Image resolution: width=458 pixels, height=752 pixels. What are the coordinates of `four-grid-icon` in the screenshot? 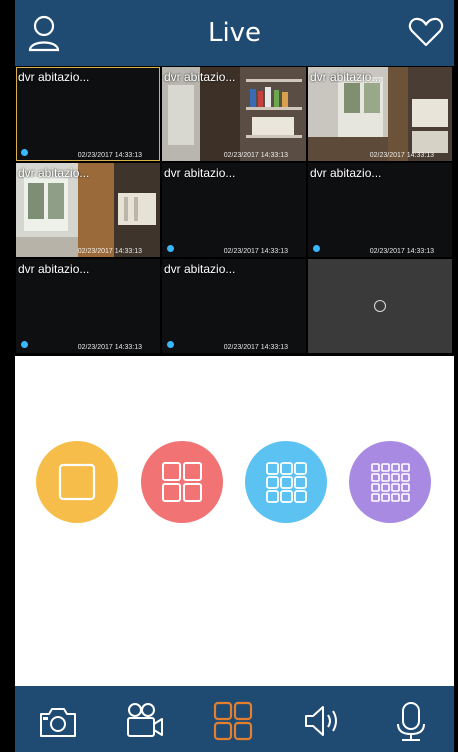 It's located at (182, 482).